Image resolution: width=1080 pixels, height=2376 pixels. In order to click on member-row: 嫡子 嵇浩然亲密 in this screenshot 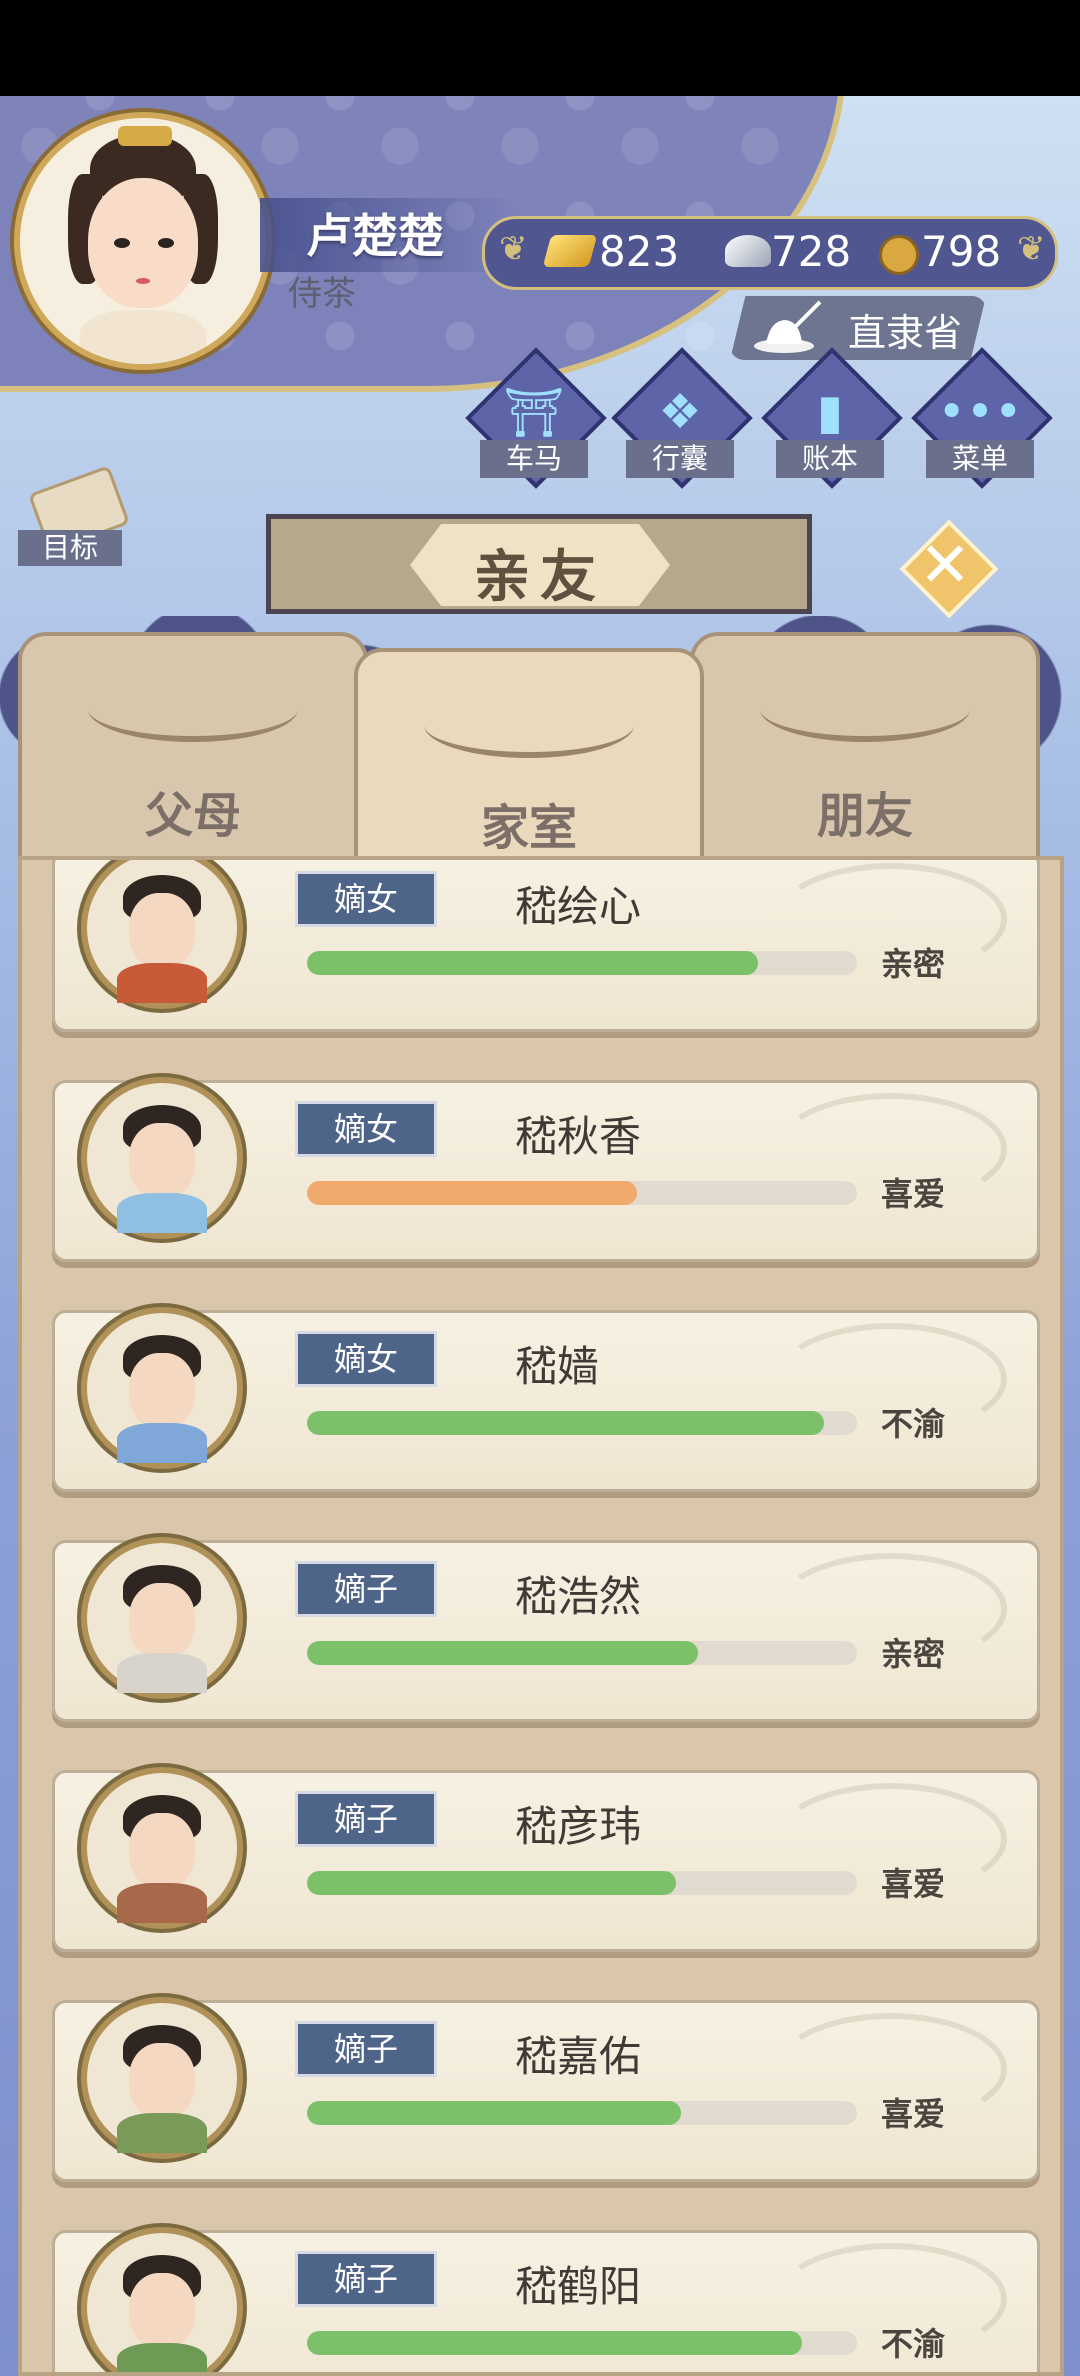, I will do `click(546, 1629)`.